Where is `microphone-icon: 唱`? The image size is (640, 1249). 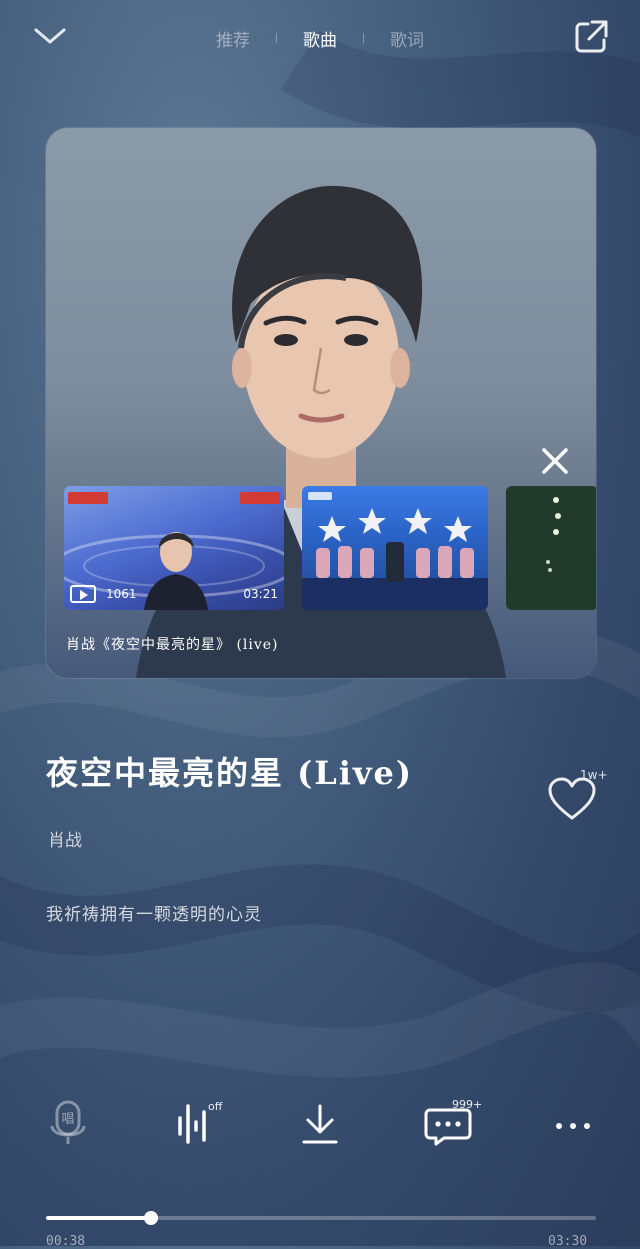
microphone-icon: 唱 is located at coordinates (68, 1122).